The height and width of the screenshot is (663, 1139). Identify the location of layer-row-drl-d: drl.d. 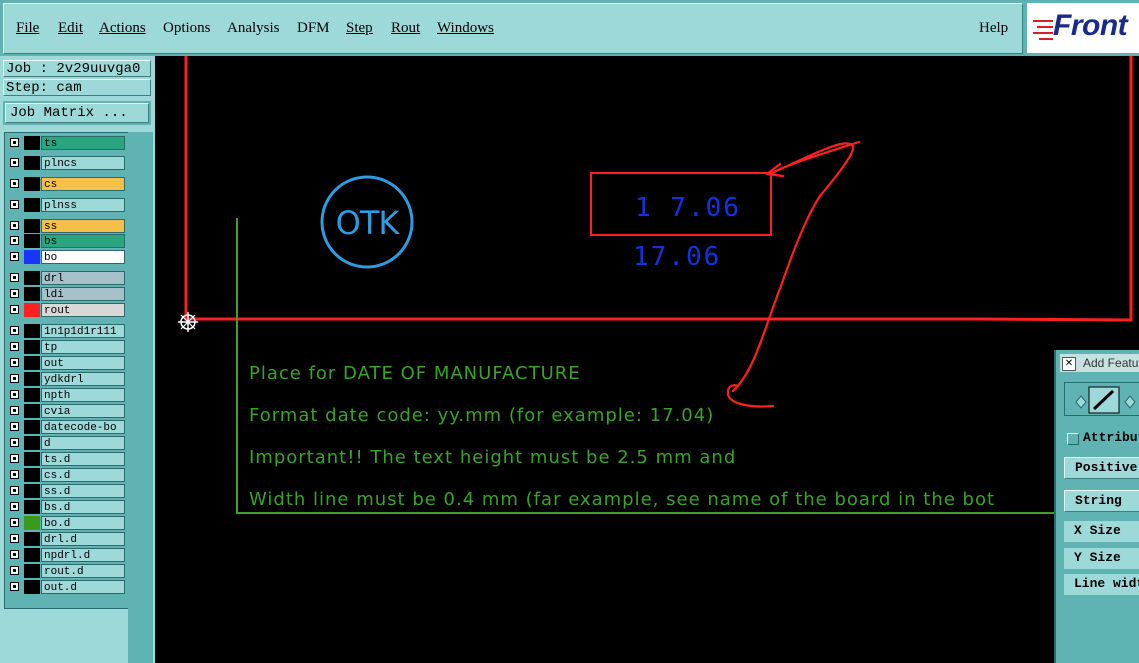
(66, 539).